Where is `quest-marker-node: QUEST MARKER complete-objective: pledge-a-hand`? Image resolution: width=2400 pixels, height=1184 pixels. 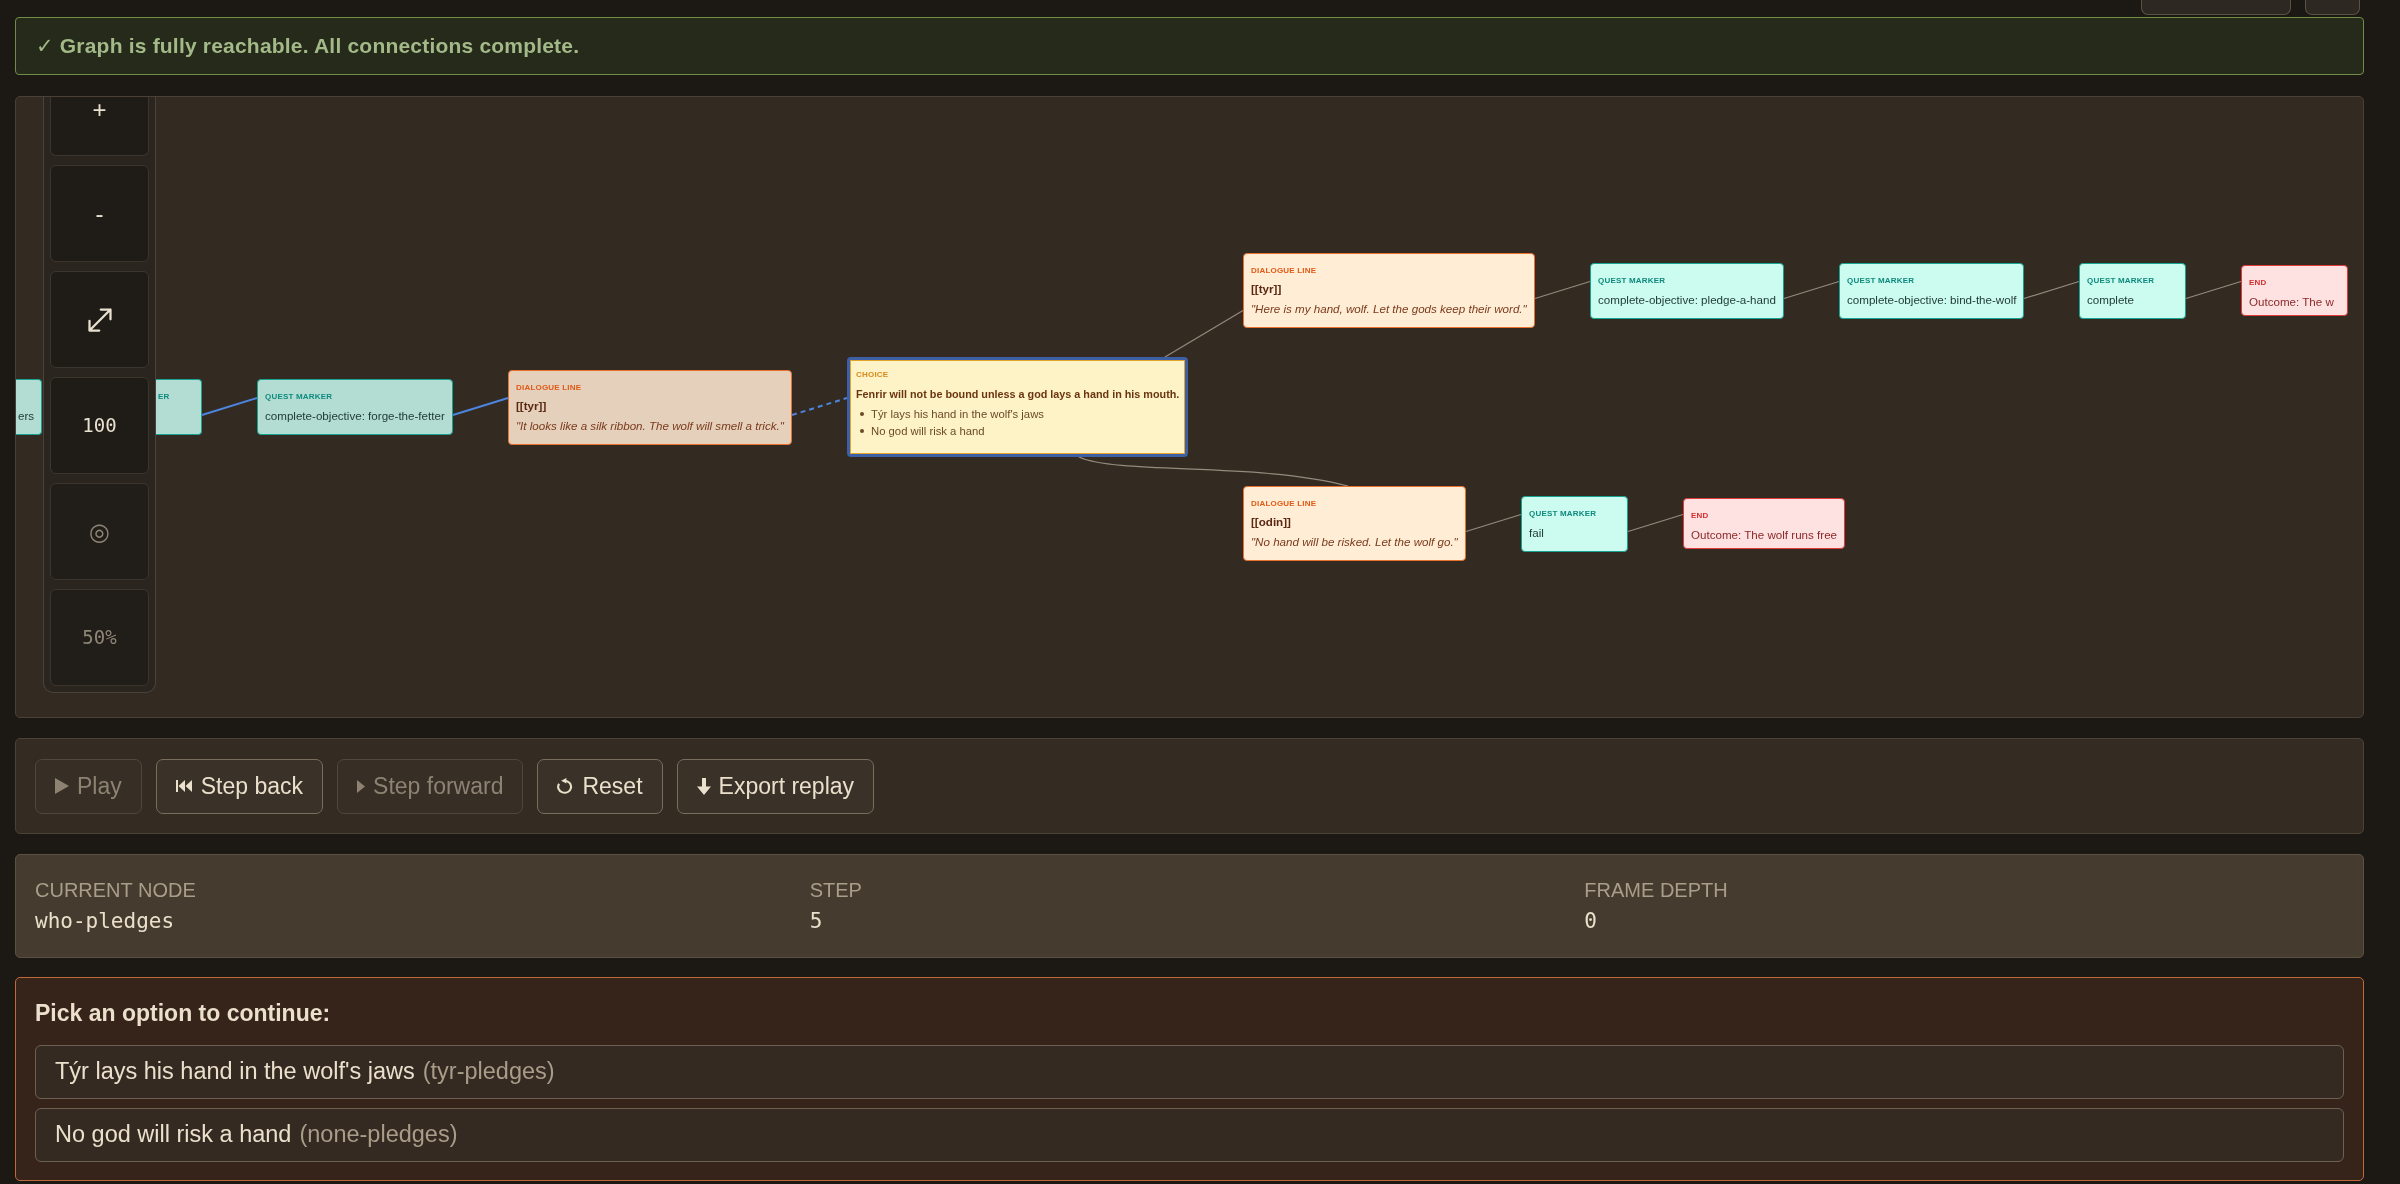
quest-marker-node: QUEST MARKER complete-objective: pledge-a-hand is located at coordinates (1687, 290).